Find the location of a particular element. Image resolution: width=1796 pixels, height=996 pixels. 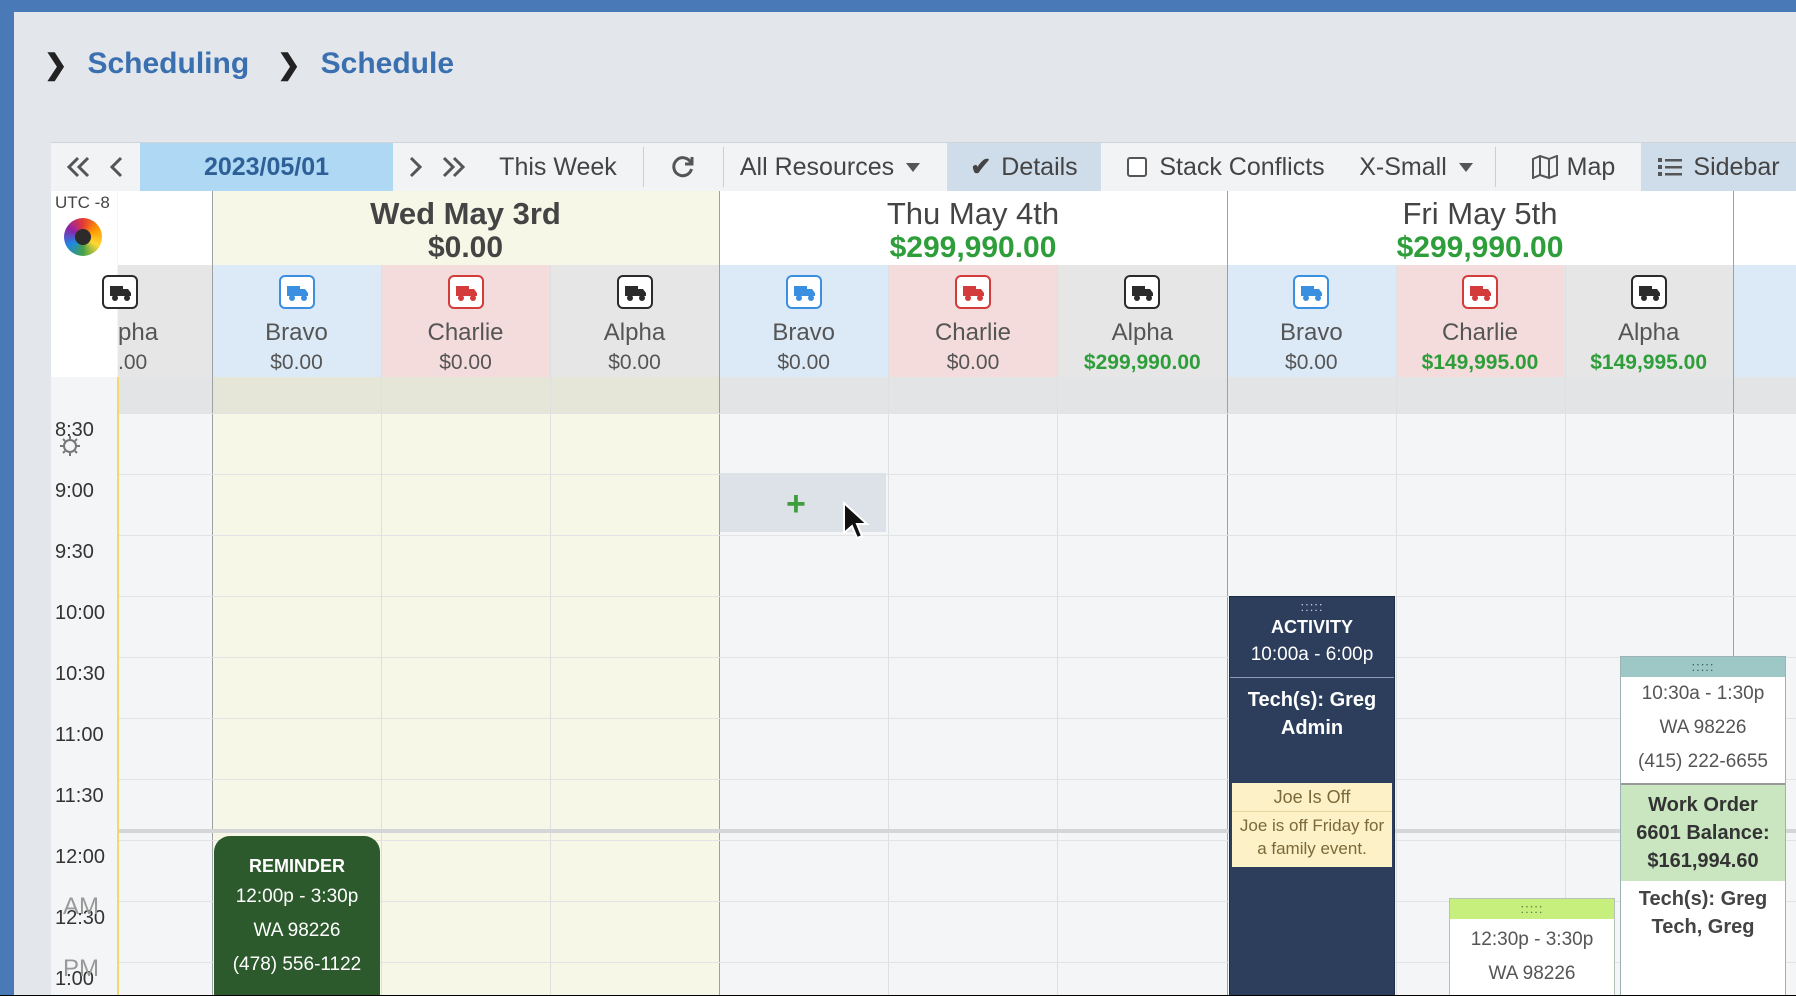

list-icon is located at coordinates (1670, 167).